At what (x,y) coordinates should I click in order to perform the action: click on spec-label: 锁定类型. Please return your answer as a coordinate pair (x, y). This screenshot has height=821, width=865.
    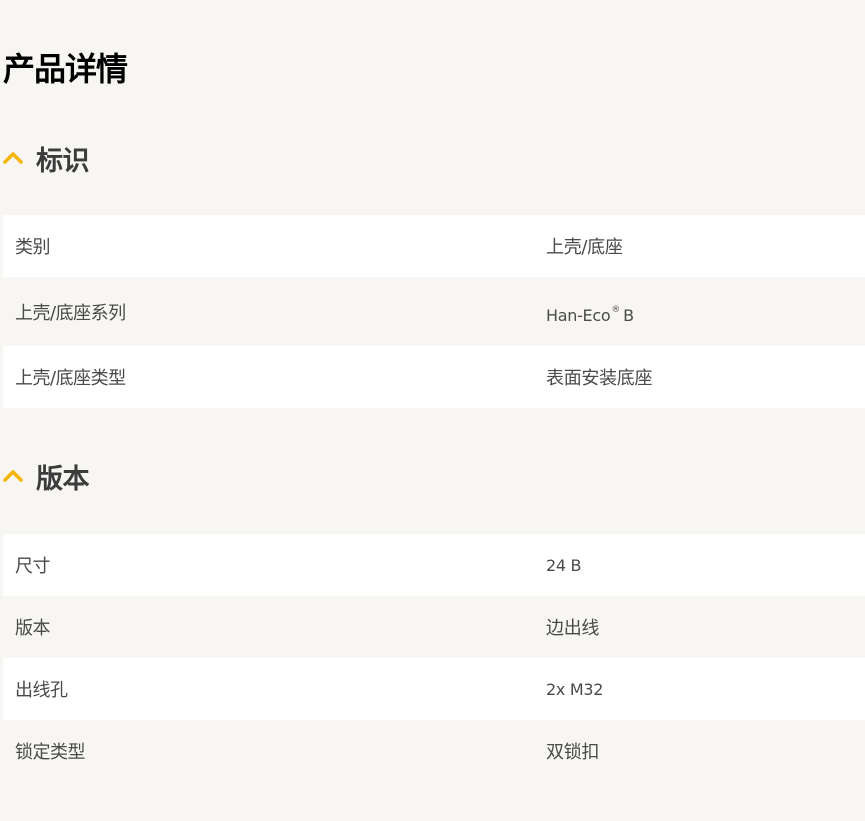
    Looking at the image, I should click on (50, 752).